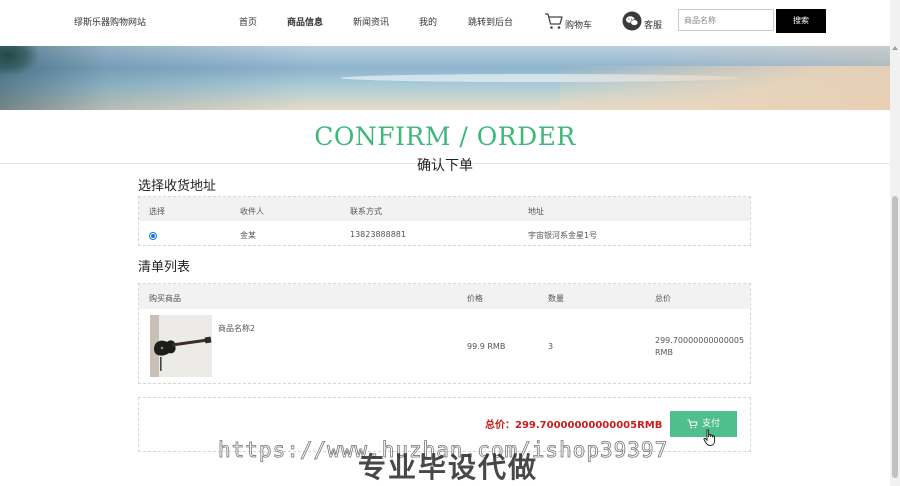 This screenshot has width=900, height=486. I want to click on site-title: 缪斯乐器购物网站, so click(110, 21).